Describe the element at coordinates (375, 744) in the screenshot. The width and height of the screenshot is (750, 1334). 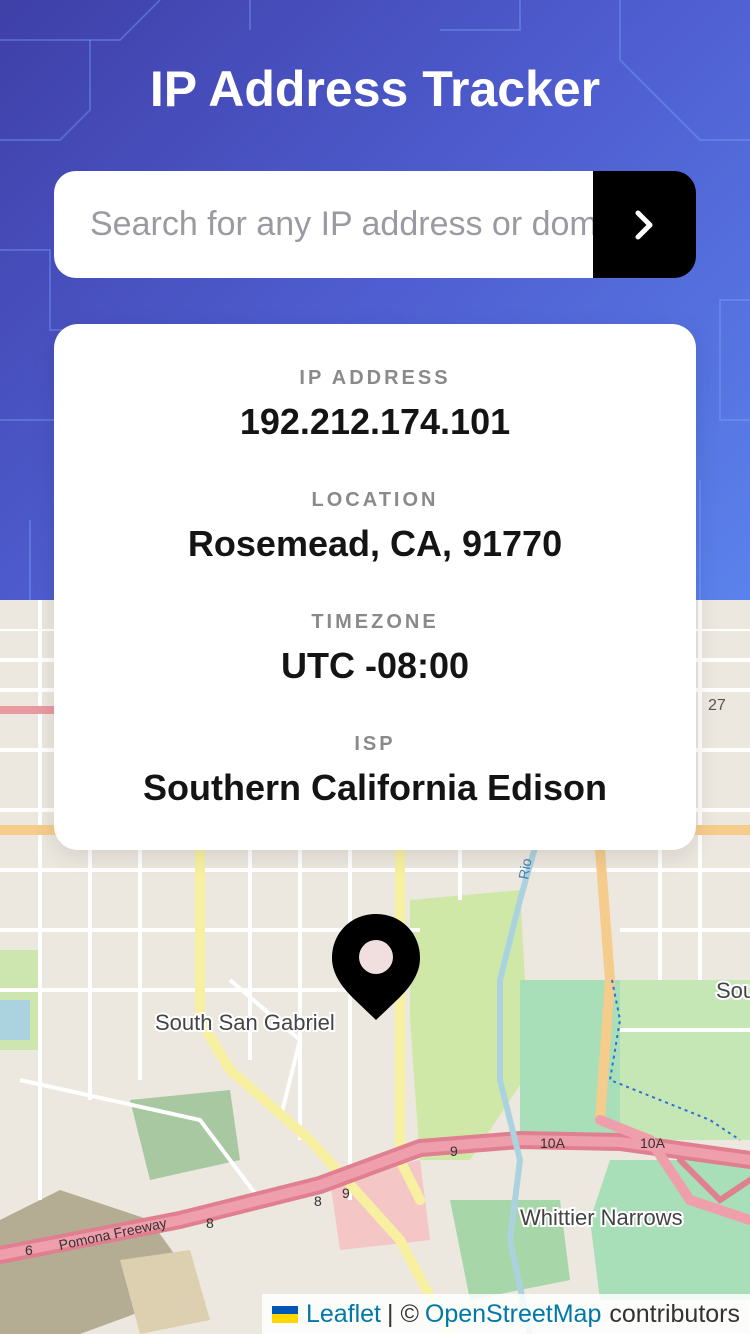
I see `isp-label: ISP` at that location.